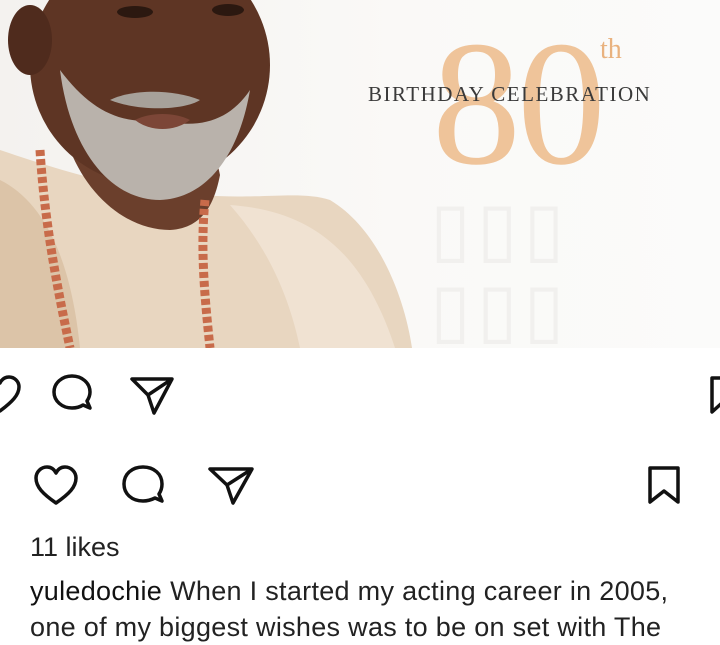 The image size is (720, 645). I want to click on heart-outline-icon, so click(11, 395).